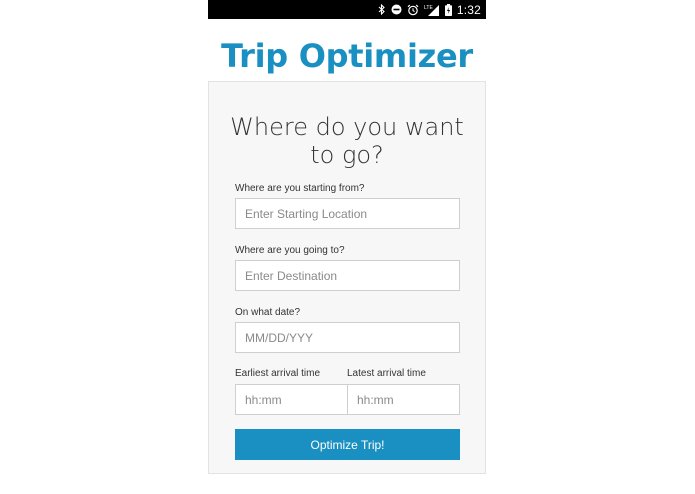  What do you see at coordinates (347, 9) in the screenshot?
I see `status-bar: LTE 1:32` at bounding box center [347, 9].